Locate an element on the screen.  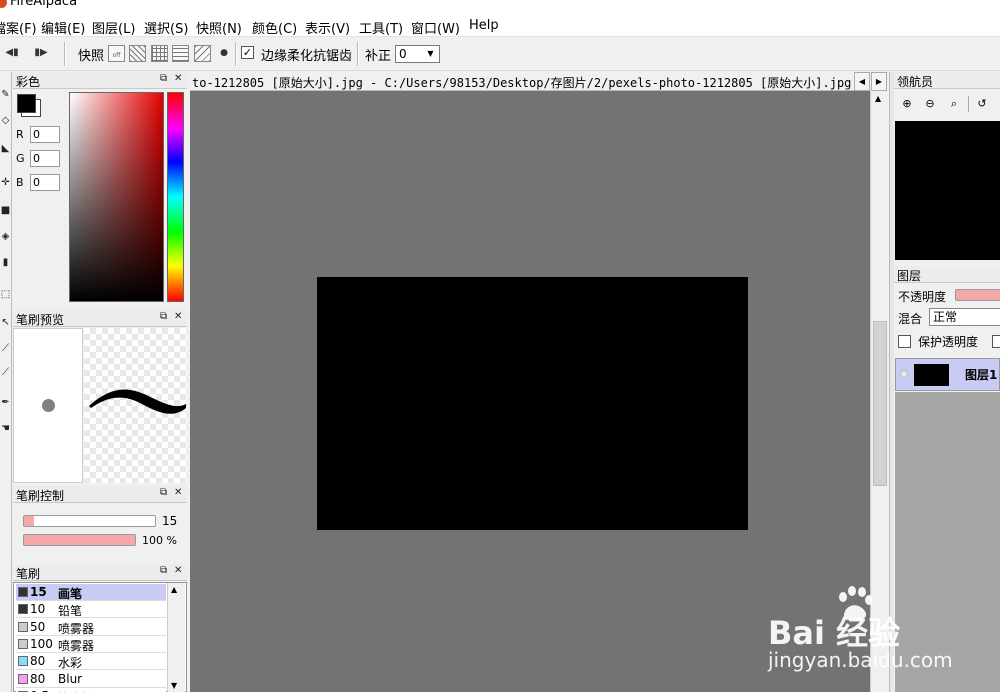
brush-stroke-preview is located at coordinates (135, 405).